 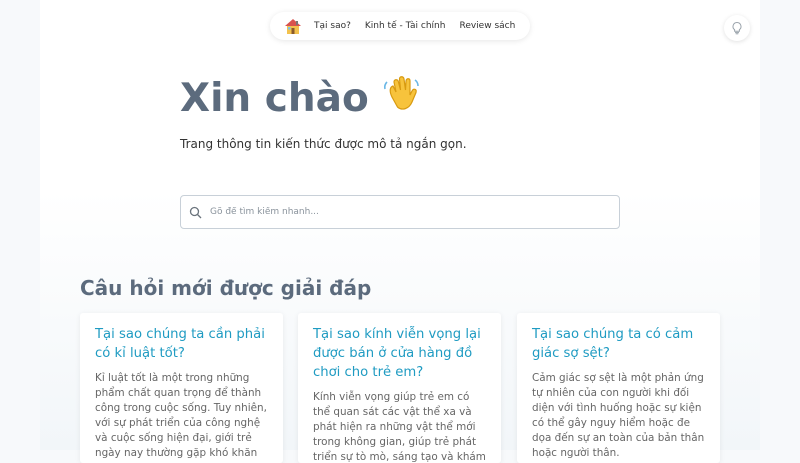 I want to click on card-title-link: Tại sao chúng ta có cảm giác sợ sệt?, so click(x=618, y=344).